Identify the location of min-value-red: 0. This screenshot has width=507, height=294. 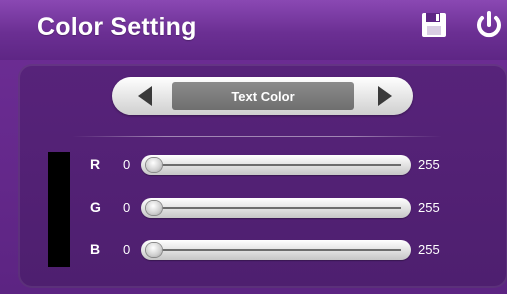
(127, 164).